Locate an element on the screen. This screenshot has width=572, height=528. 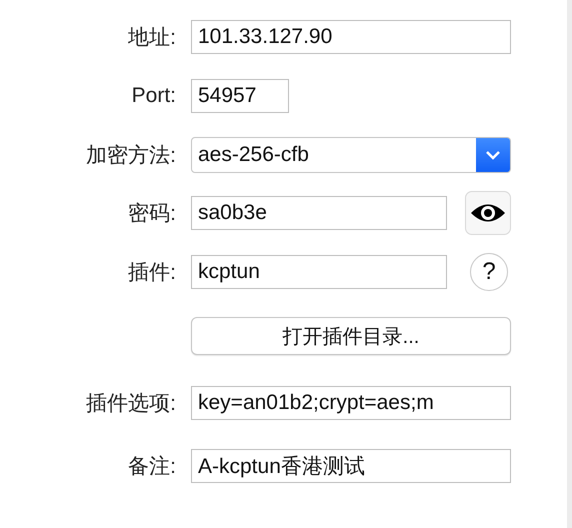
field-label: 密码: is located at coordinates (152, 214).